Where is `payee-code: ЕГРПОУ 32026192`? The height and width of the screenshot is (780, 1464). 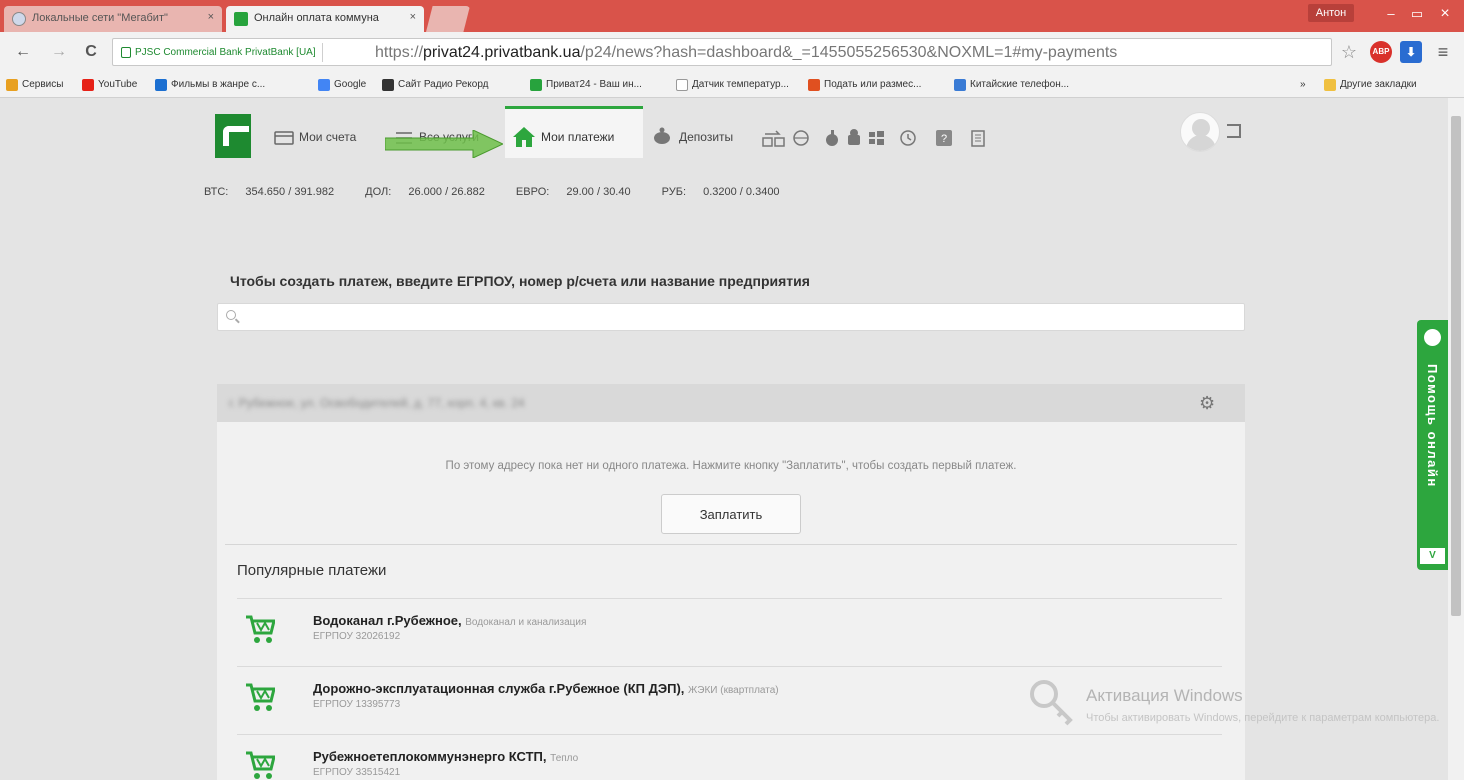
payee-code: ЕГРПОУ 32026192 is located at coordinates (357, 636).